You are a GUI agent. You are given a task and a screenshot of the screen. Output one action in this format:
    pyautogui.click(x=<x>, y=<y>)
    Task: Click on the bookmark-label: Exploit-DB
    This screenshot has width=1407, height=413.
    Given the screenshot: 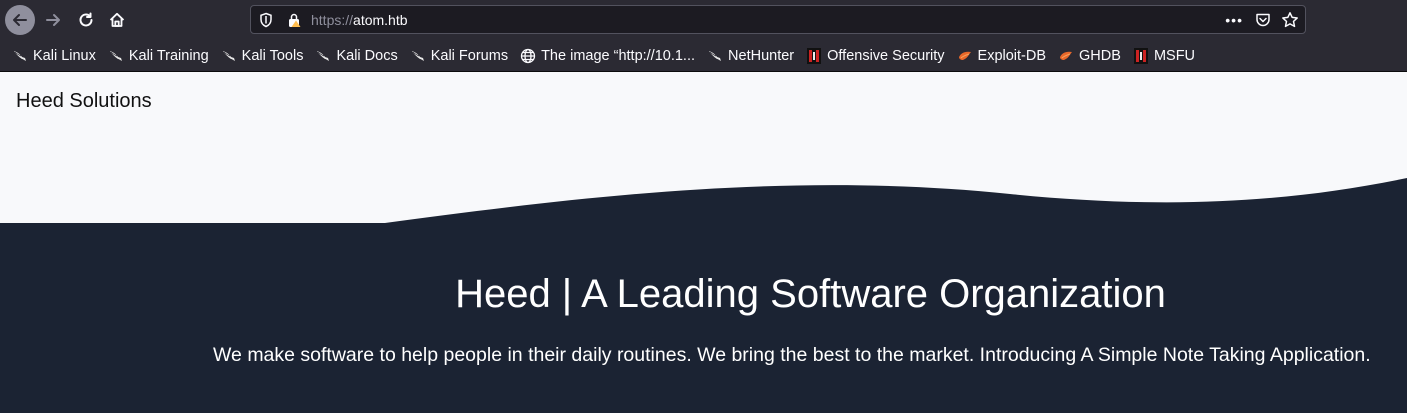 What is the action you would take?
    pyautogui.click(x=1012, y=55)
    